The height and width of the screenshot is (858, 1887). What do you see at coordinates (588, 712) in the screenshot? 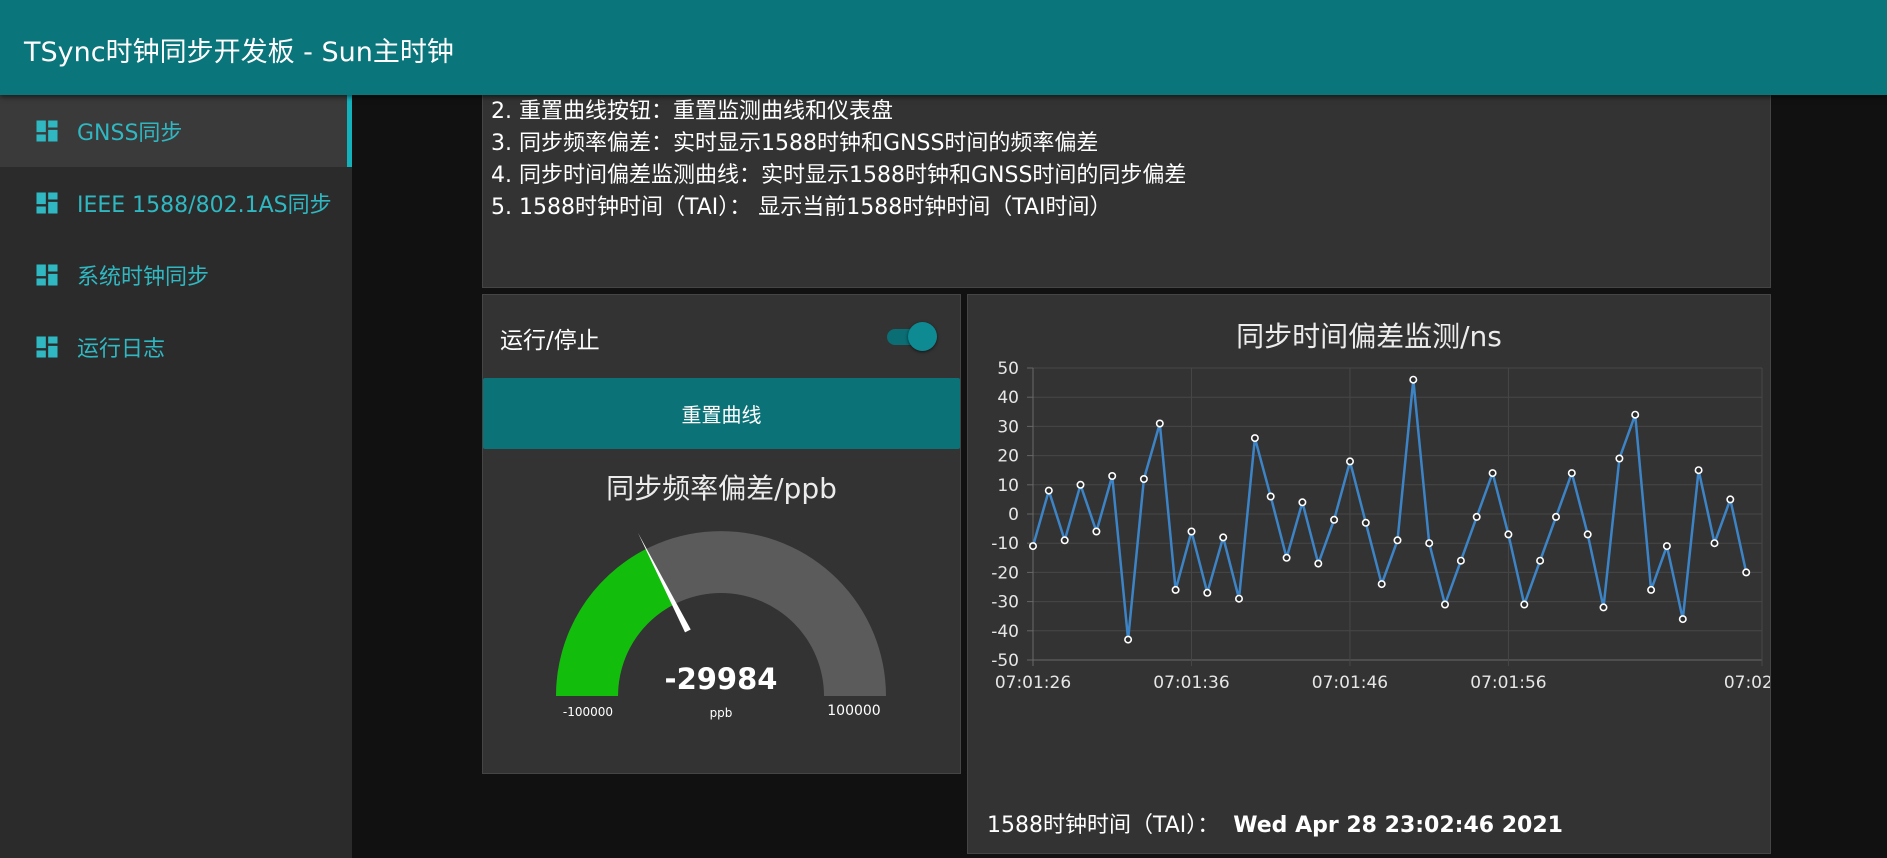
I see `gauge-min-label: -100000` at bounding box center [588, 712].